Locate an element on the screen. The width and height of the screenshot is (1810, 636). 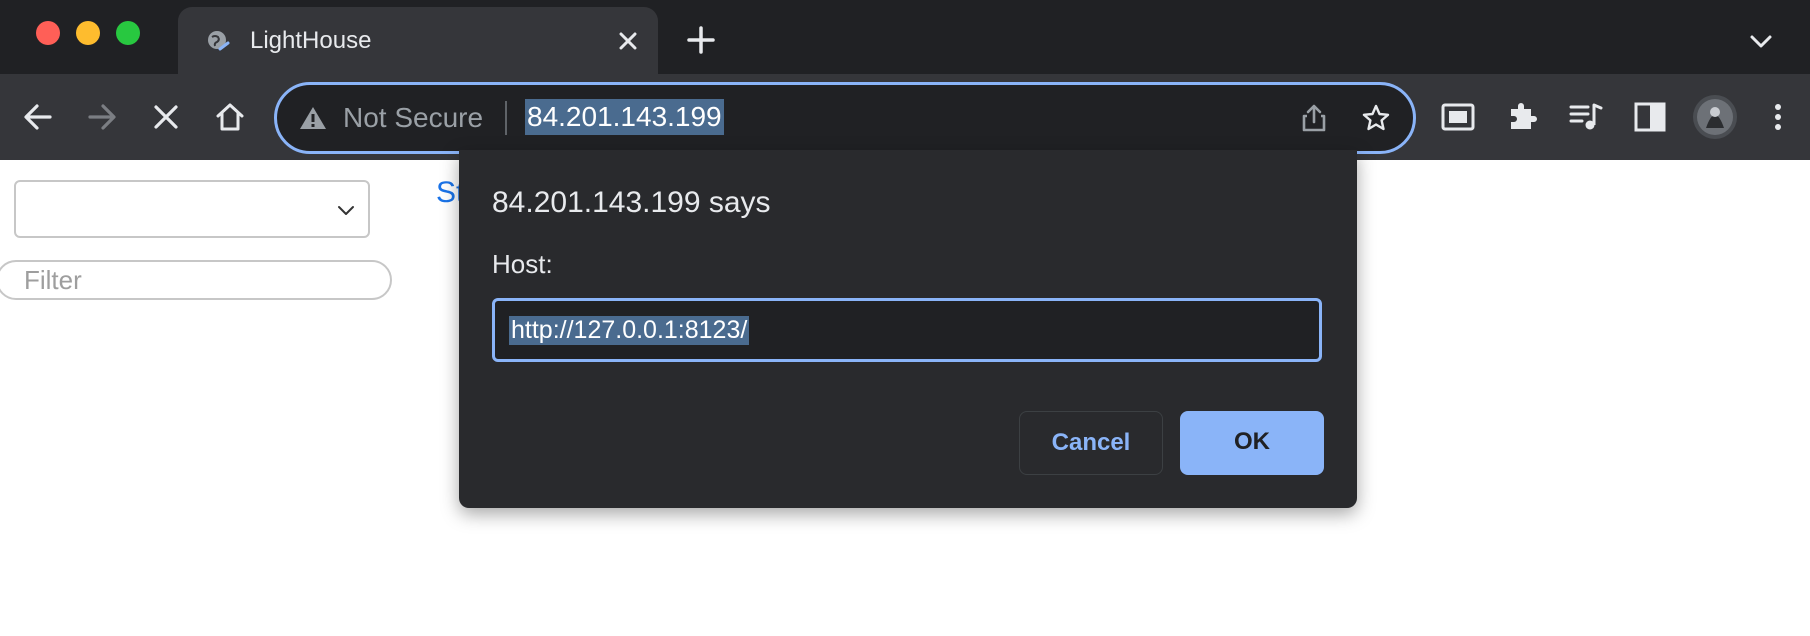
ok-button: OK is located at coordinates (1252, 443).